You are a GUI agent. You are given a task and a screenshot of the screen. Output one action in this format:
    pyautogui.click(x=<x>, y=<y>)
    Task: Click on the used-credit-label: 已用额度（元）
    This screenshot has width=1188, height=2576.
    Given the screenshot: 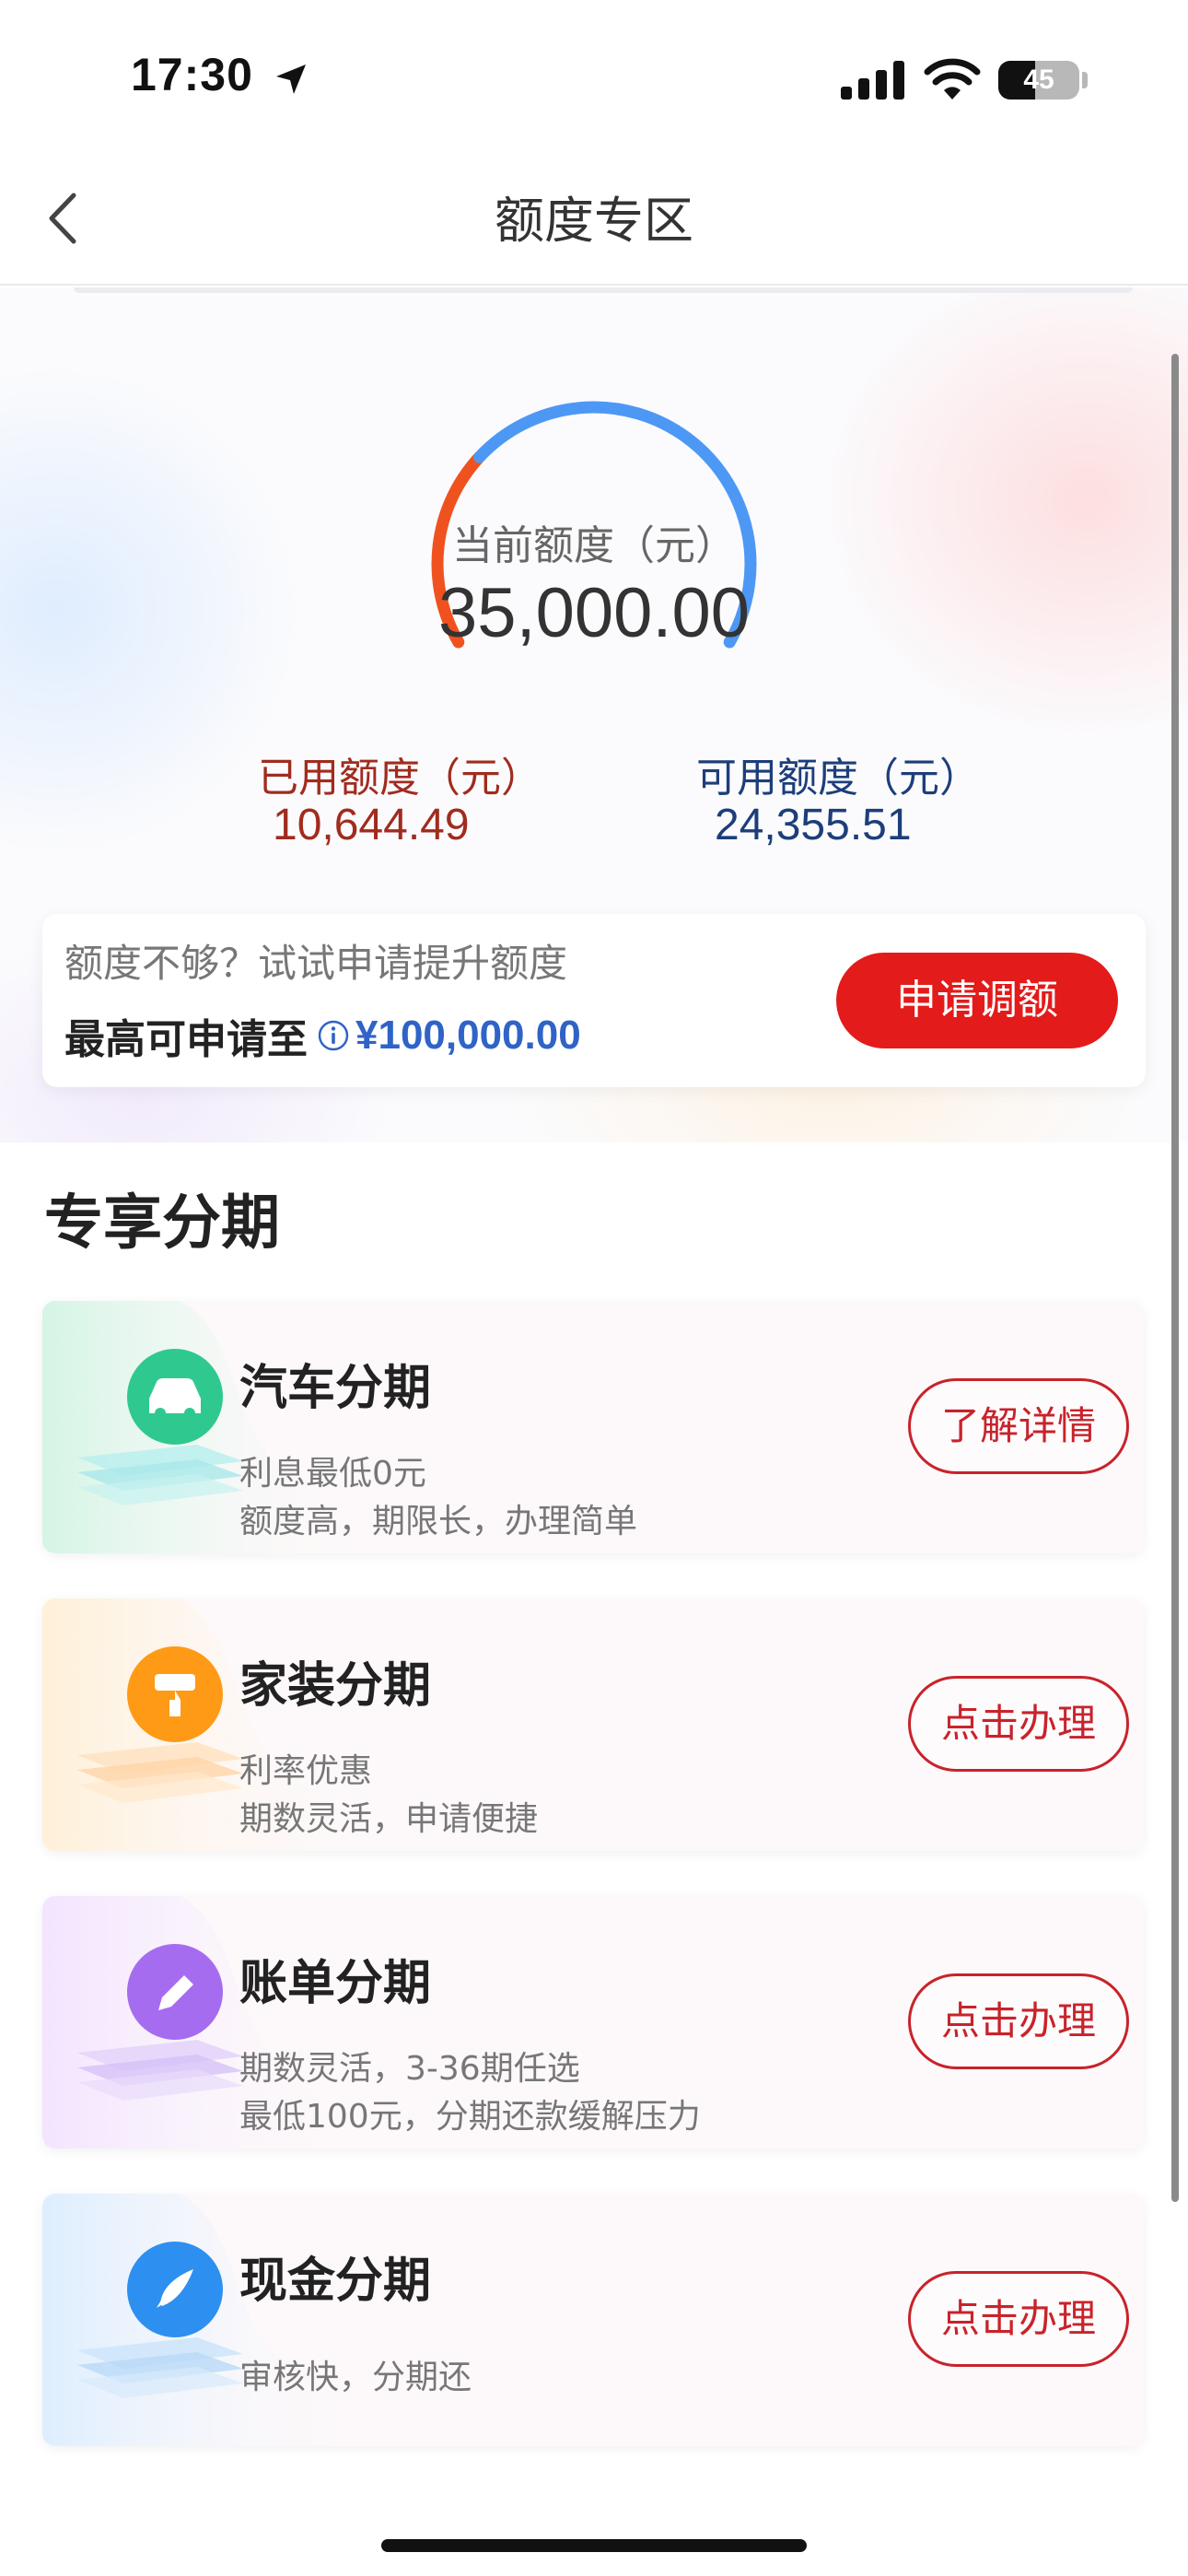 What is the action you would take?
    pyautogui.click(x=400, y=778)
    